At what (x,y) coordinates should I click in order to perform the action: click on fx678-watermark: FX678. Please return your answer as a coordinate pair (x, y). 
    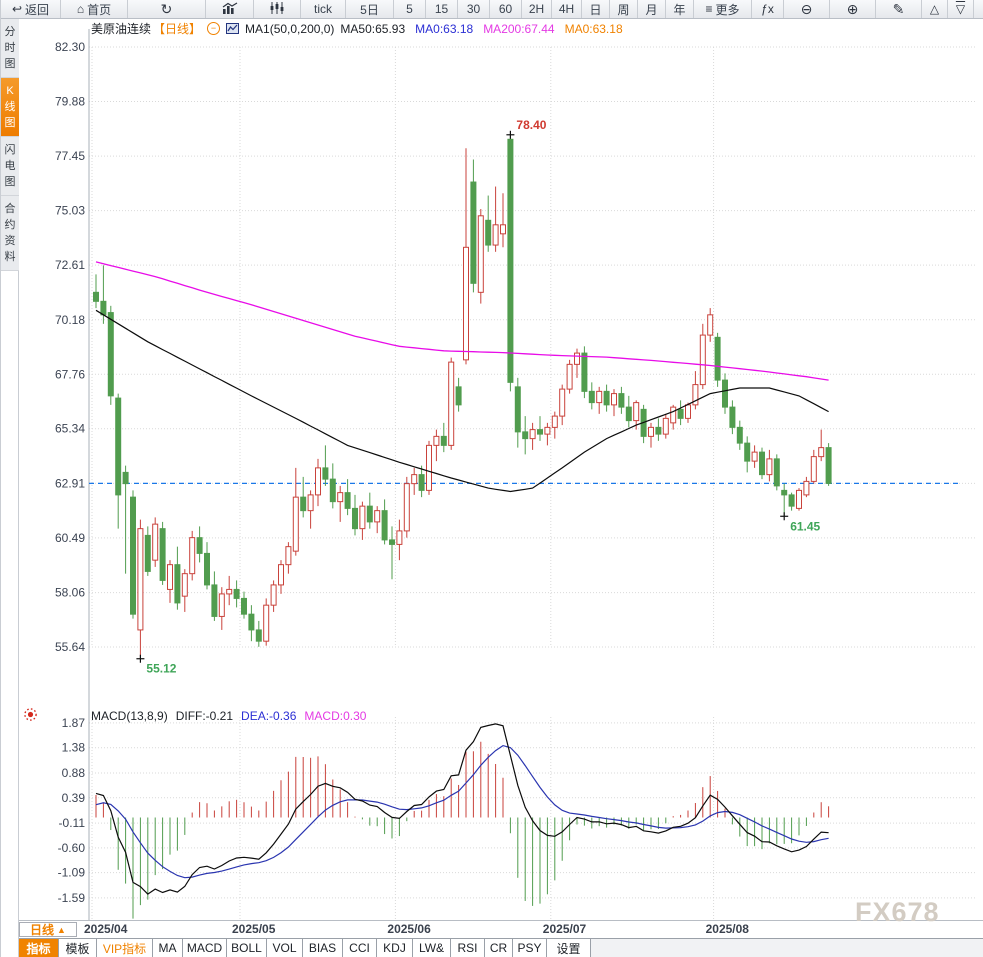
    Looking at the image, I should click on (897, 912).